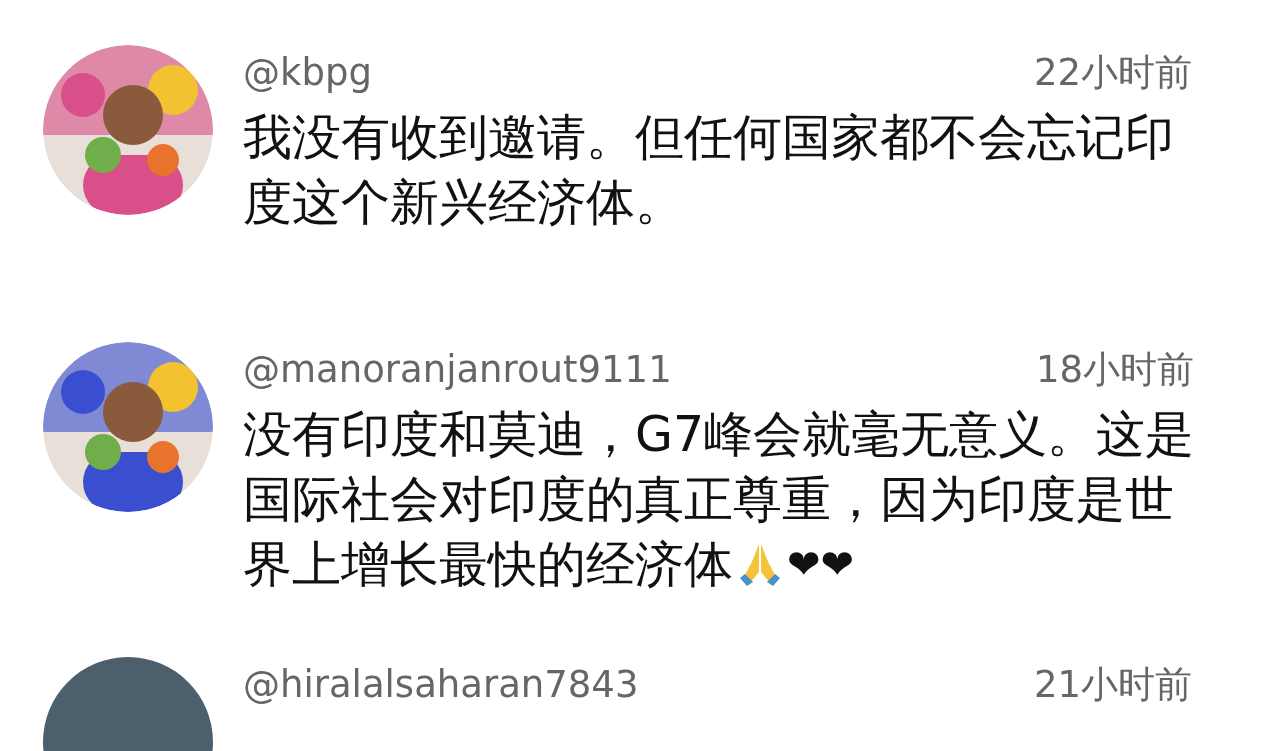  Describe the element at coordinates (1112, 73) in the screenshot. I see `timestamp: 22小时前` at that location.